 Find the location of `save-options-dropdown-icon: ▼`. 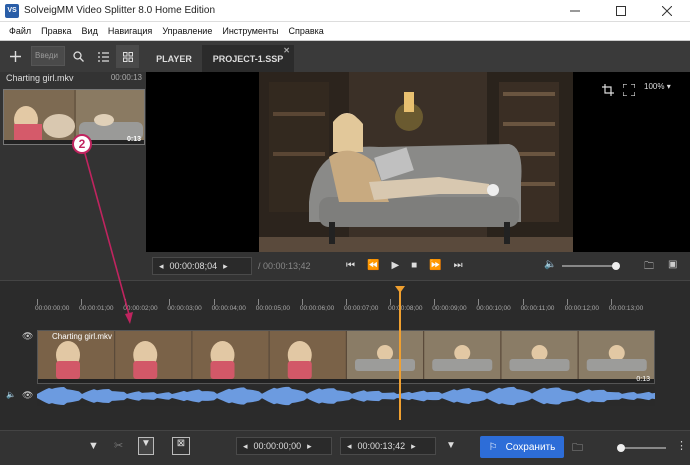

save-options-dropdown-icon: ▼ is located at coordinates (451, 445).